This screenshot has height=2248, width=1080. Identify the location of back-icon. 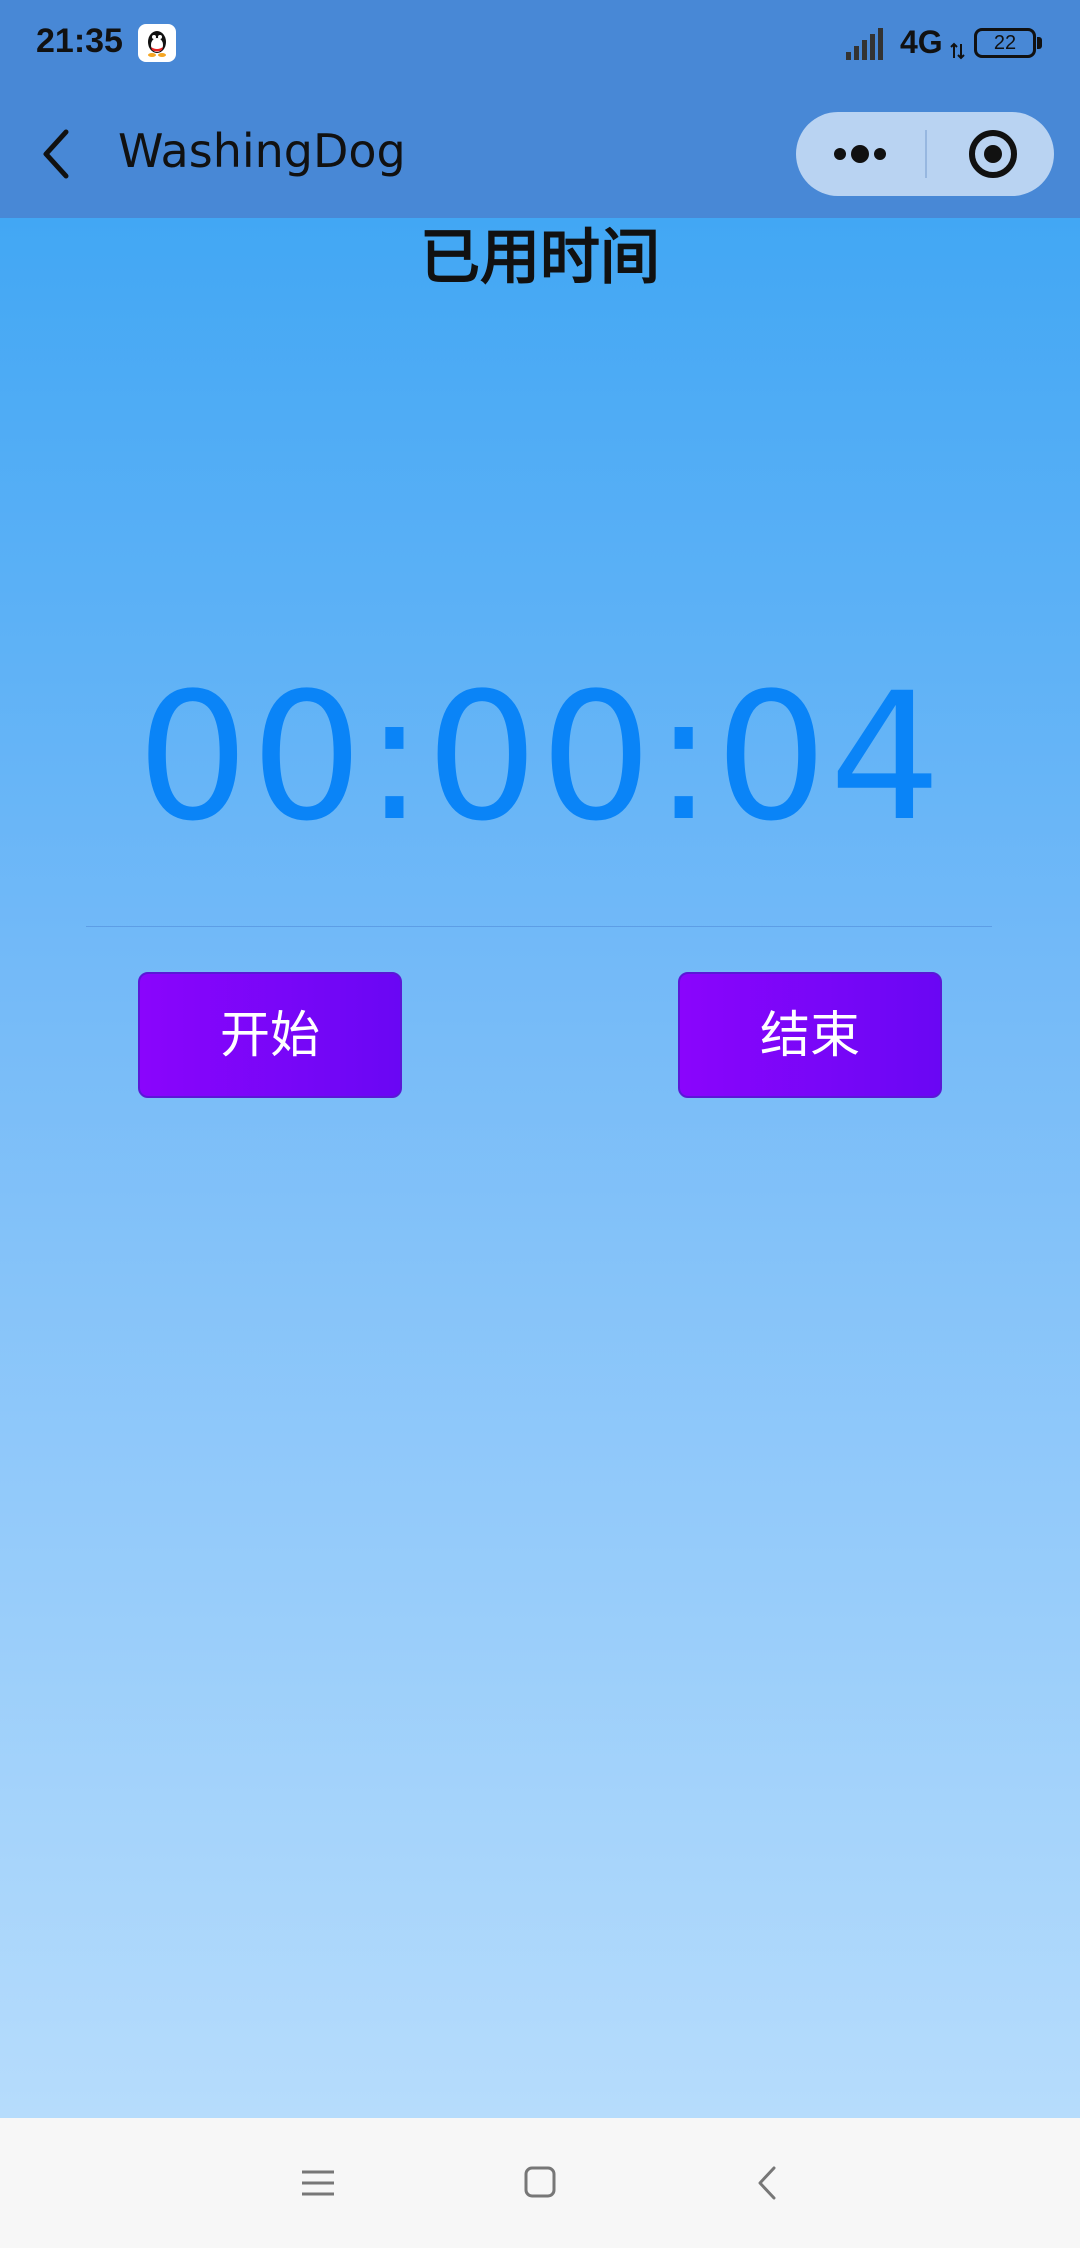
(767, 2183).